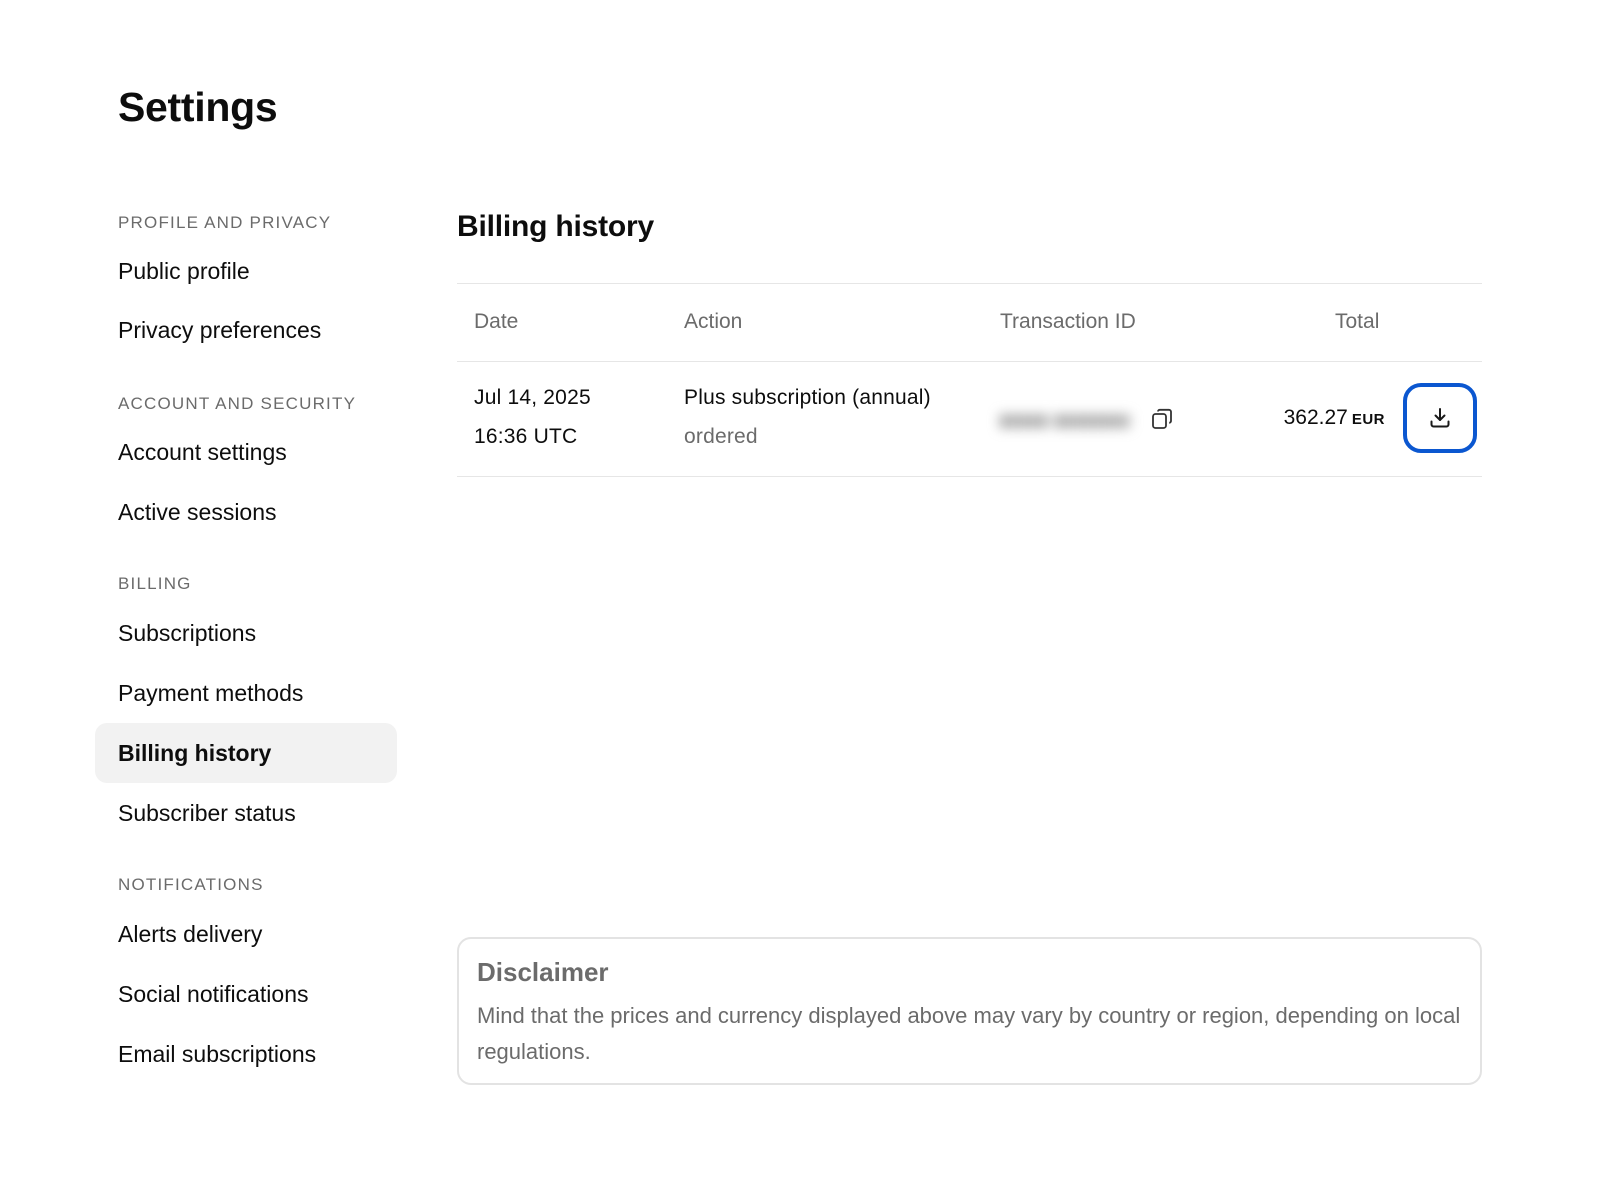  Describe the element at coordinates (207, 812) in the screenshot. I see `sidebar-item-label: Subscriber status` at that location.